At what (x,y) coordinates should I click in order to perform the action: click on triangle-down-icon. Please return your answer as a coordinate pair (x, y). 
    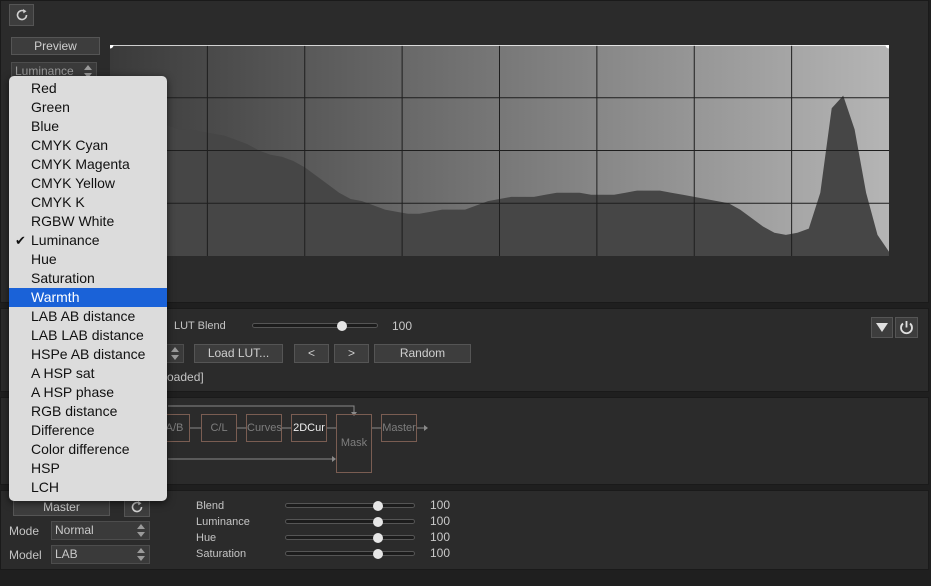
    Looking at the image, I should click on (882, 327).